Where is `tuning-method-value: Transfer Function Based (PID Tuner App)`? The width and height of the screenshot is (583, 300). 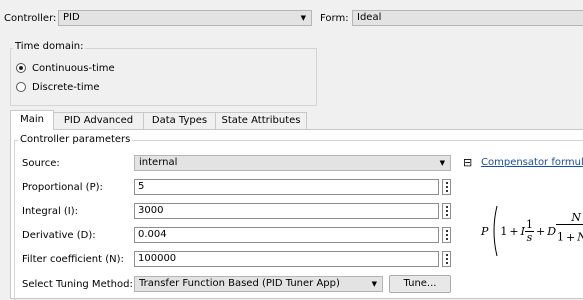 tuning-method-value: Transfer Function Based (PID Tuner App) is located at coordinates (239, 283).